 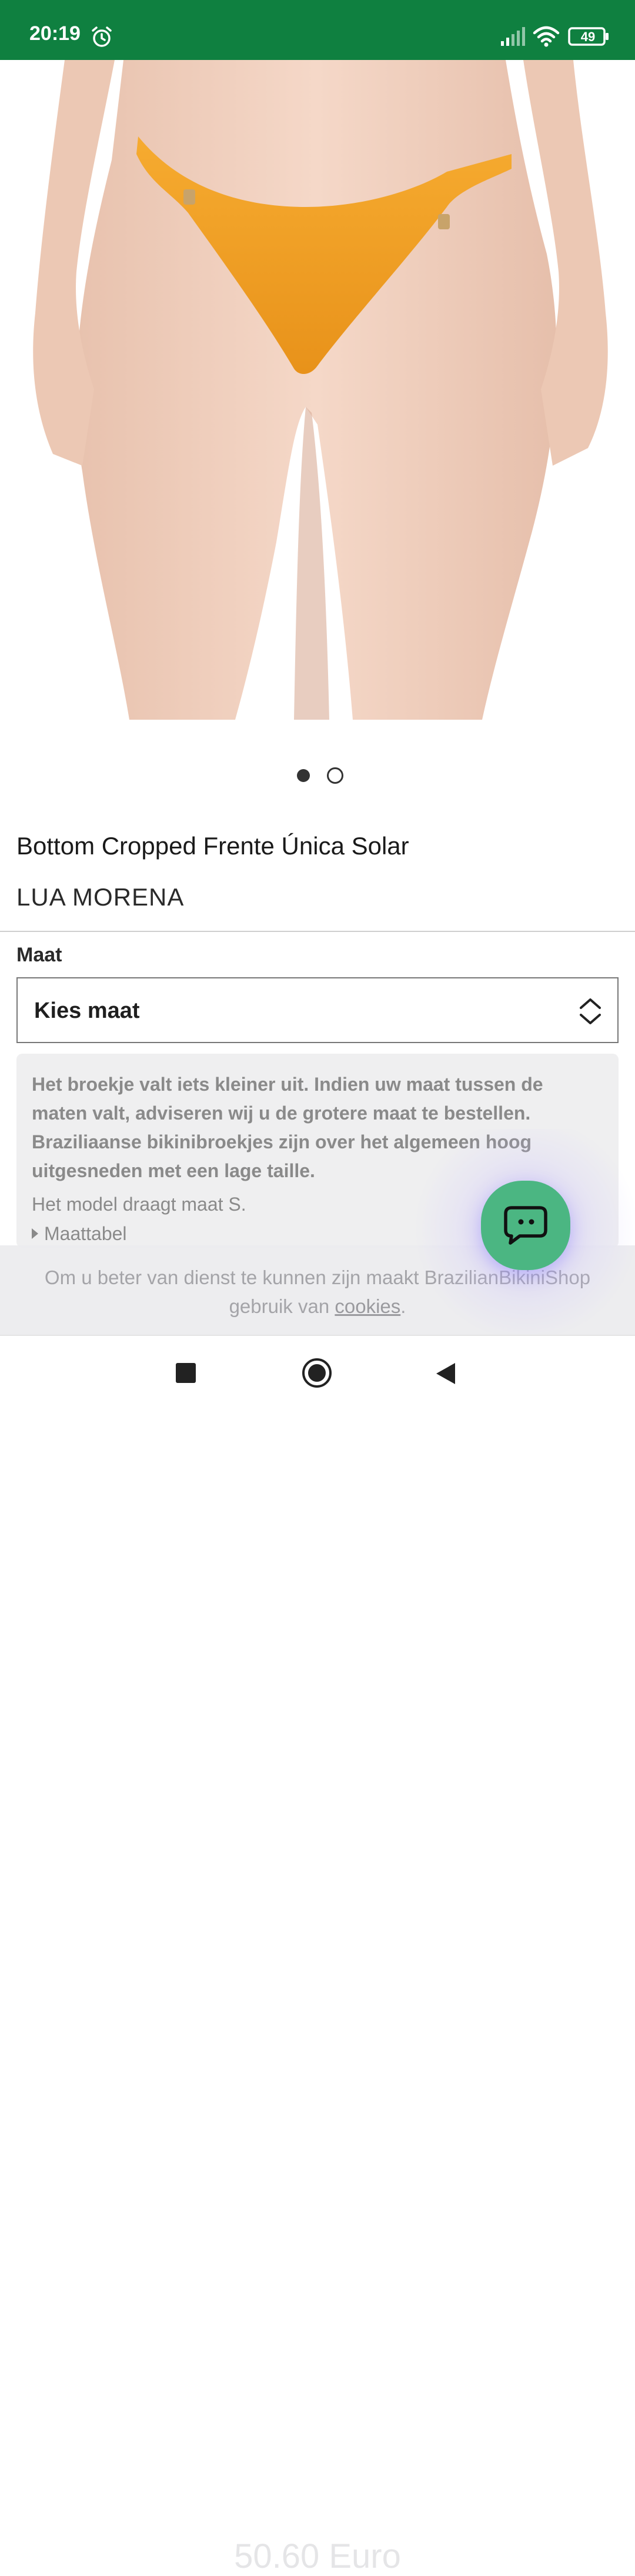 I want to click on model-size-text: Het model draagt maat S., so click(x=139, y=1204).